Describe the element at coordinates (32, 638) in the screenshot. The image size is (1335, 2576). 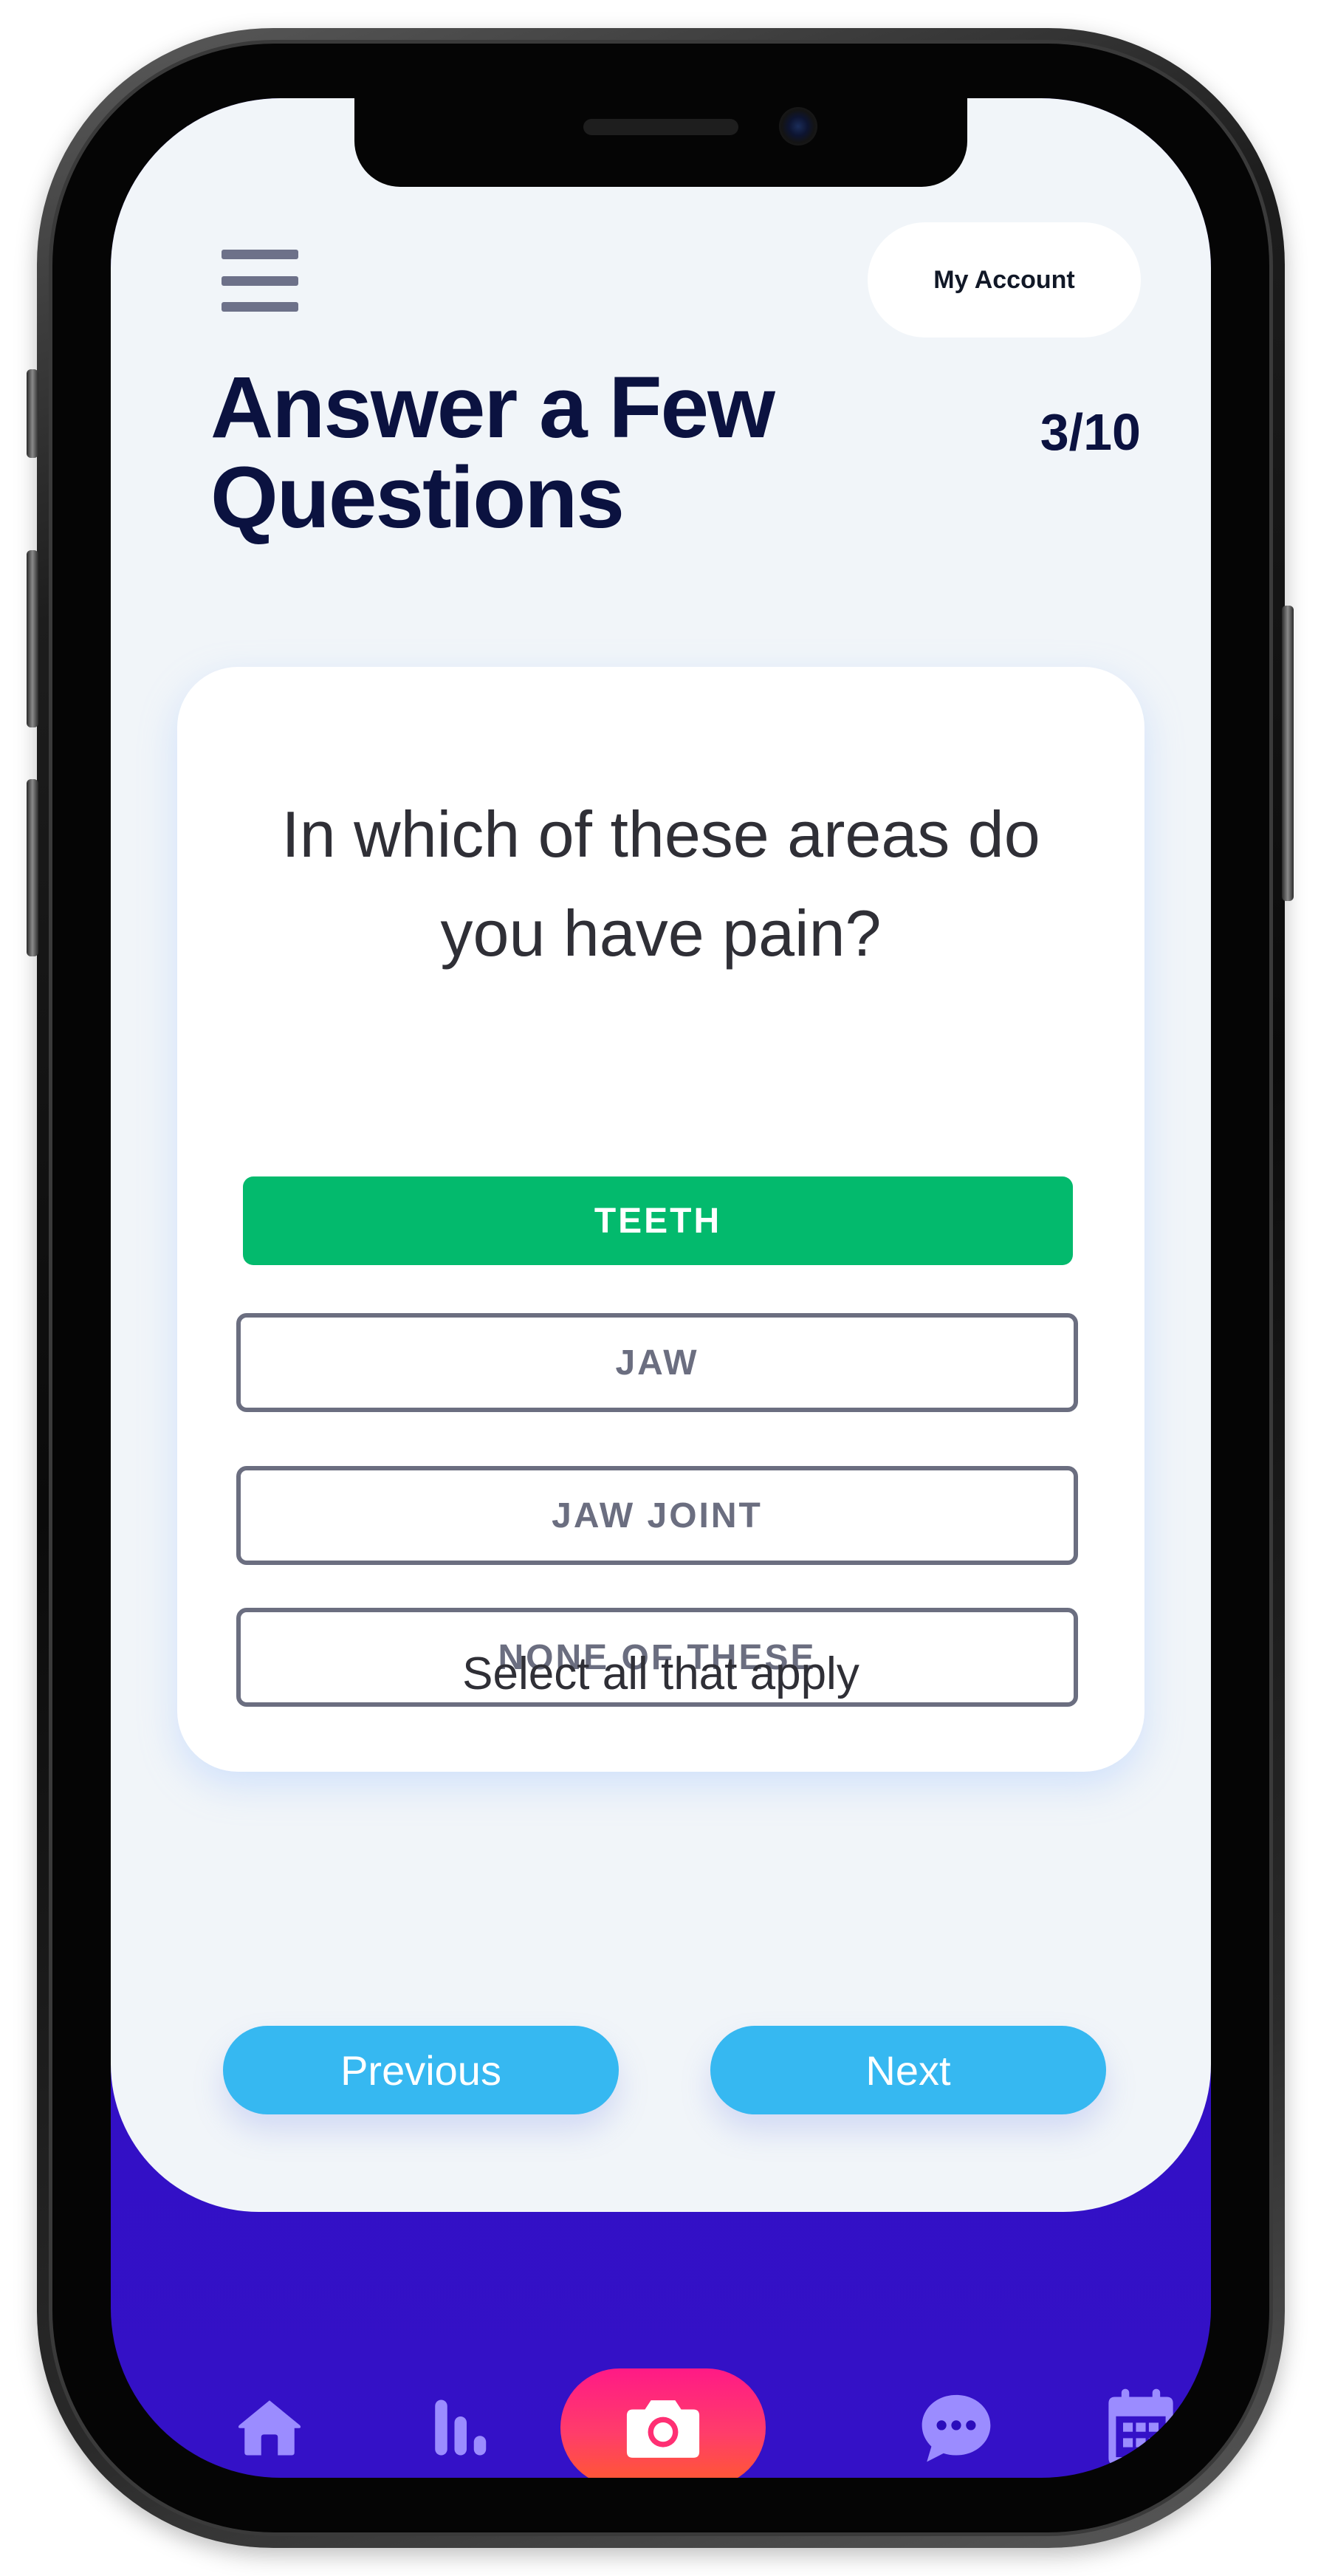
I see `volume-up-button` at that location.